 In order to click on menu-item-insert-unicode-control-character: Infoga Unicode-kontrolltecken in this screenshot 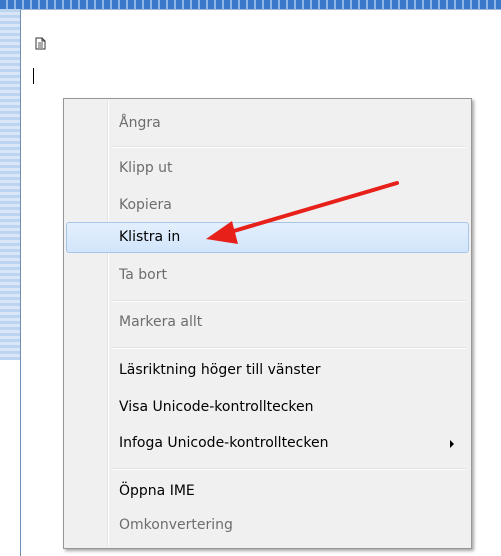, I will do `click(267, 443)`.